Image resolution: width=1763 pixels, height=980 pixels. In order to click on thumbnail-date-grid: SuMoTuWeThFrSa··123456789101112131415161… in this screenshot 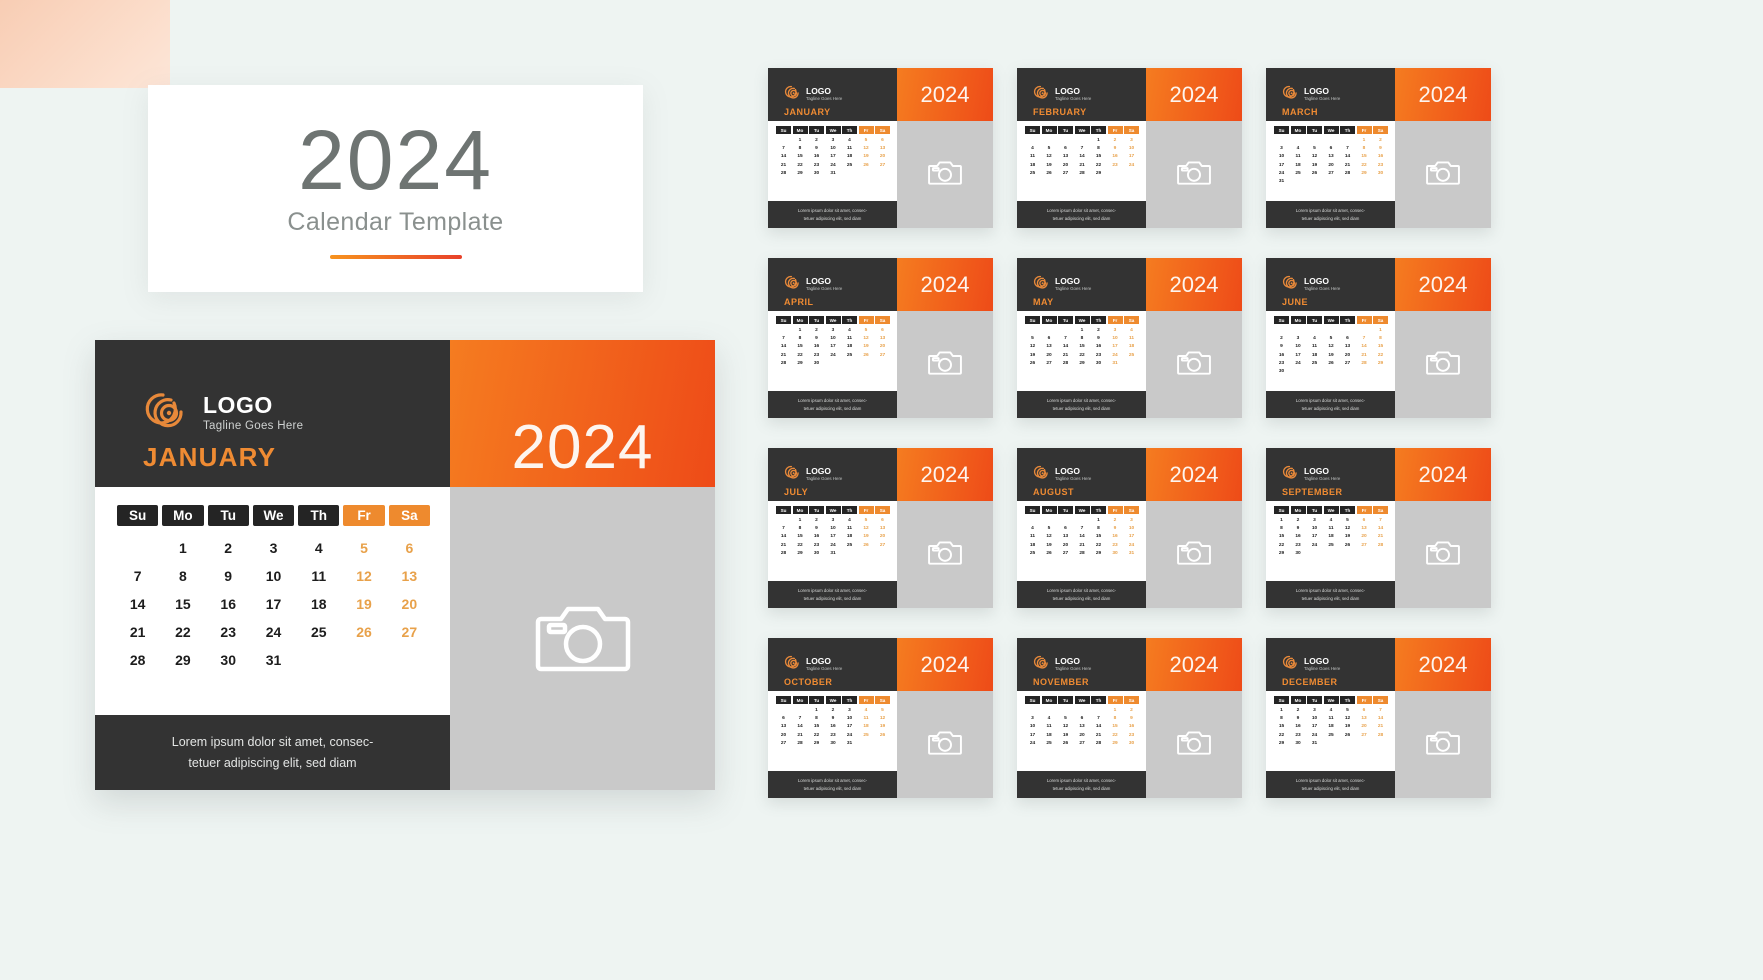, I will do `click(832, 731)`.